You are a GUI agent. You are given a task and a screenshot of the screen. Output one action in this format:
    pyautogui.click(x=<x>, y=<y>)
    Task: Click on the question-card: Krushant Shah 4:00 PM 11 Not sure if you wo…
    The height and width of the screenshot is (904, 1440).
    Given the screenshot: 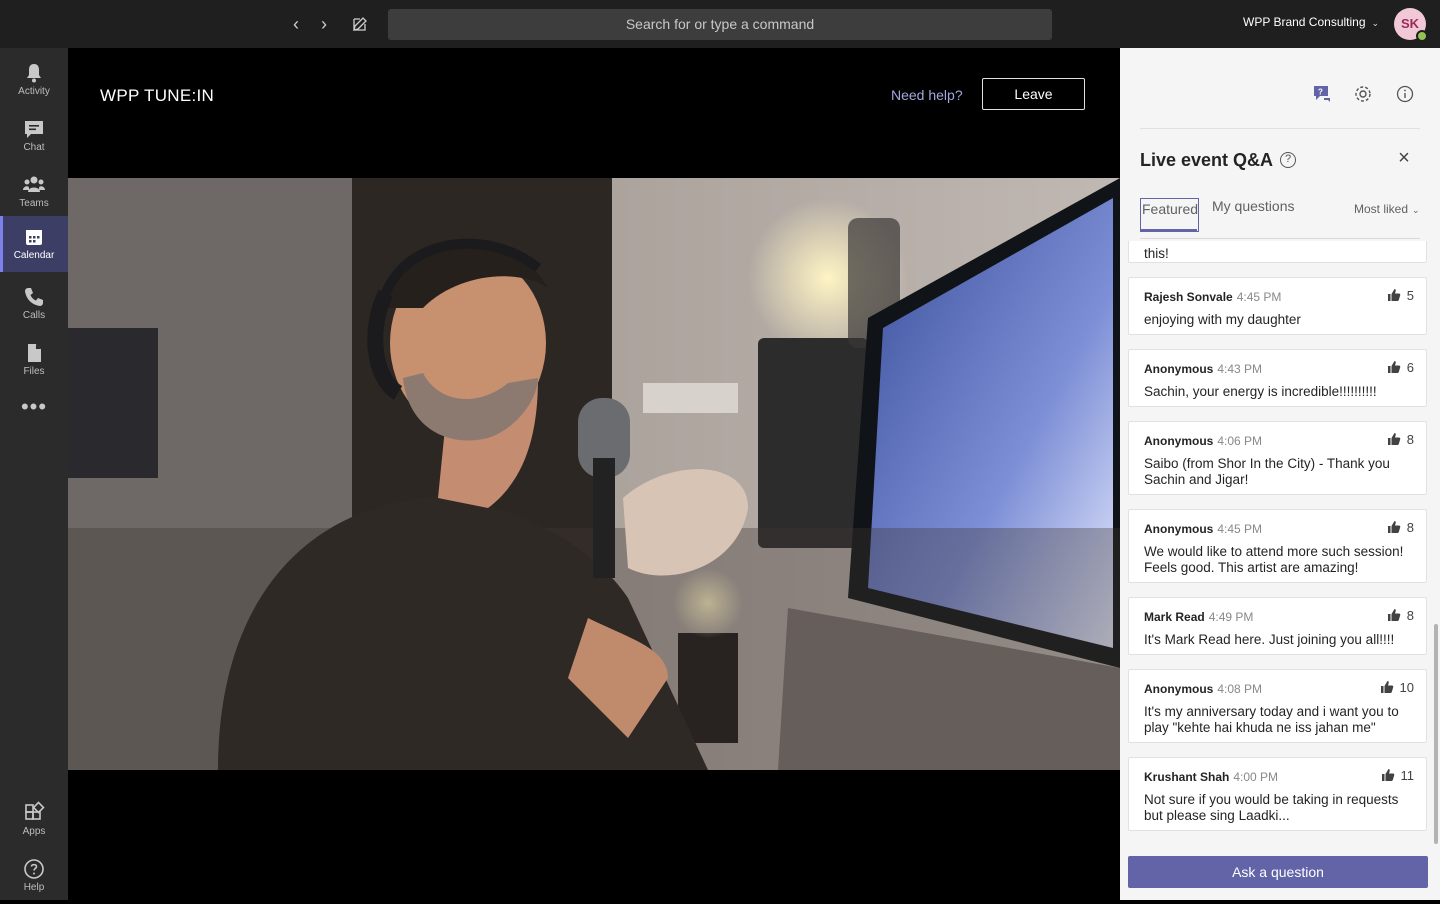 What is the action you would take?
    pyautogui.click(x=1277, y=794)
    